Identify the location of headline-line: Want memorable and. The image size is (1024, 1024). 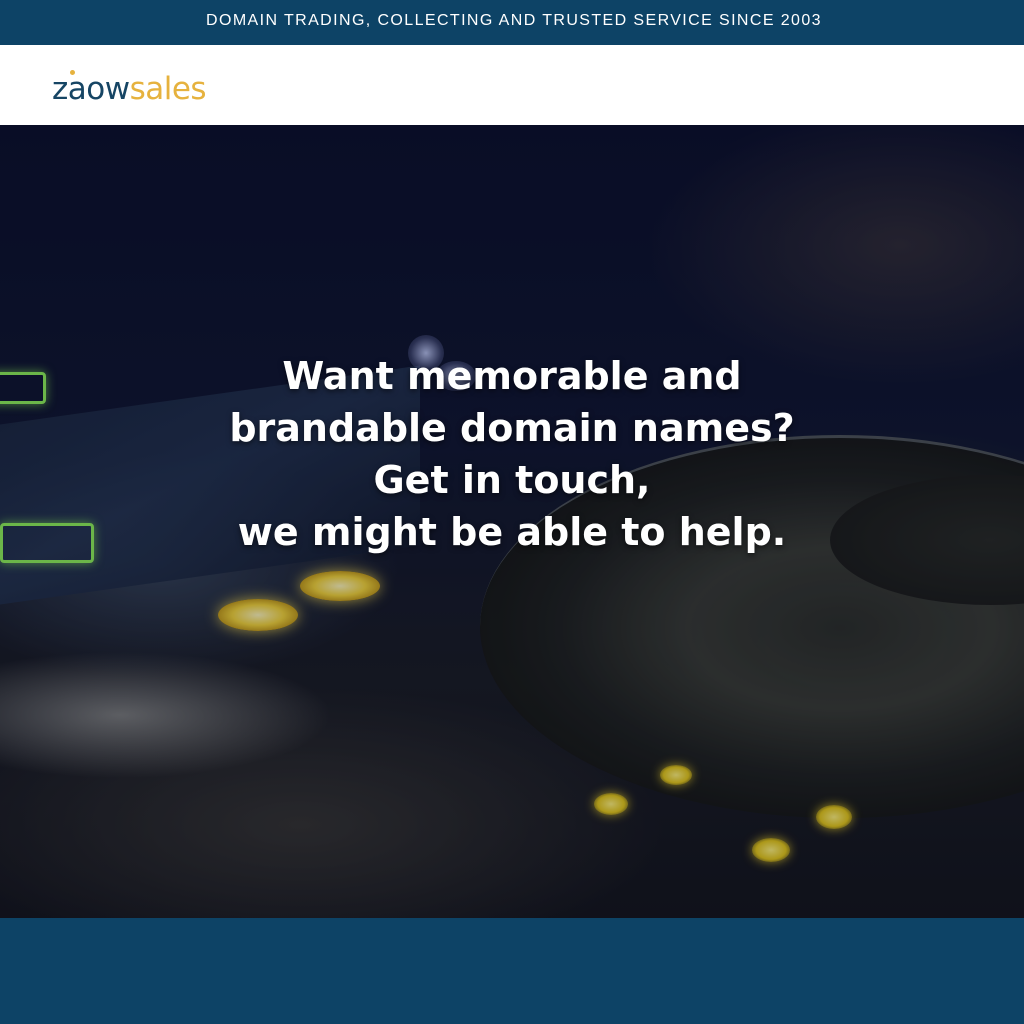
(512, 376).